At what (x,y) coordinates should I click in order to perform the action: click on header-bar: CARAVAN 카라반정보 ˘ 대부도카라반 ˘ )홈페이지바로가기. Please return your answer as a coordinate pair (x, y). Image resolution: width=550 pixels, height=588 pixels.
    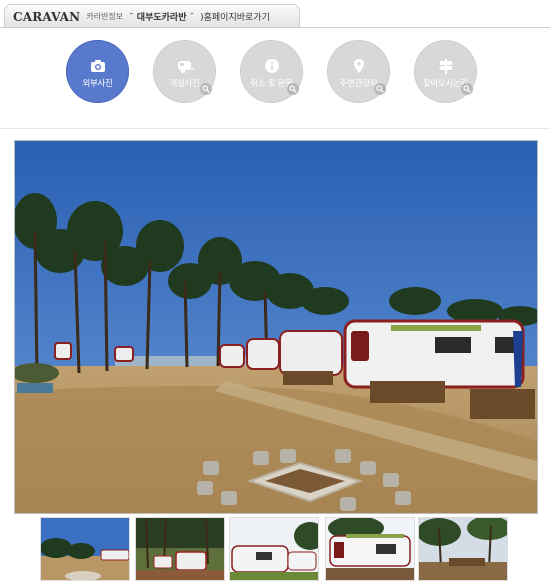
    Looking at the image, I should click on (275, 15).